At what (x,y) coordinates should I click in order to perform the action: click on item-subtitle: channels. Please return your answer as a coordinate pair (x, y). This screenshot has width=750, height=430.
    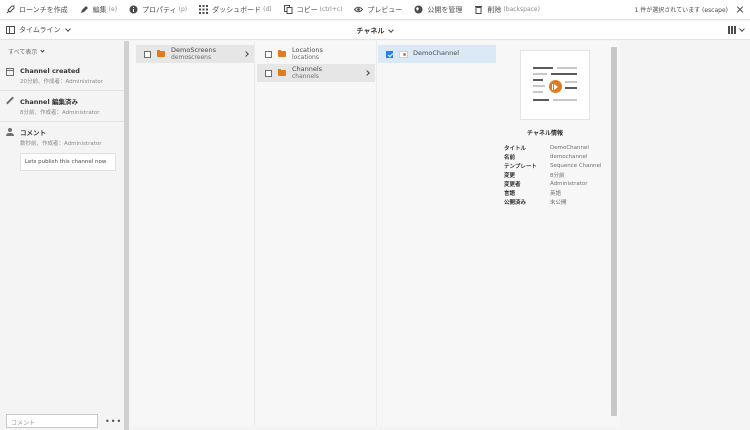
    Looking at the image, I should click on (305, 76).